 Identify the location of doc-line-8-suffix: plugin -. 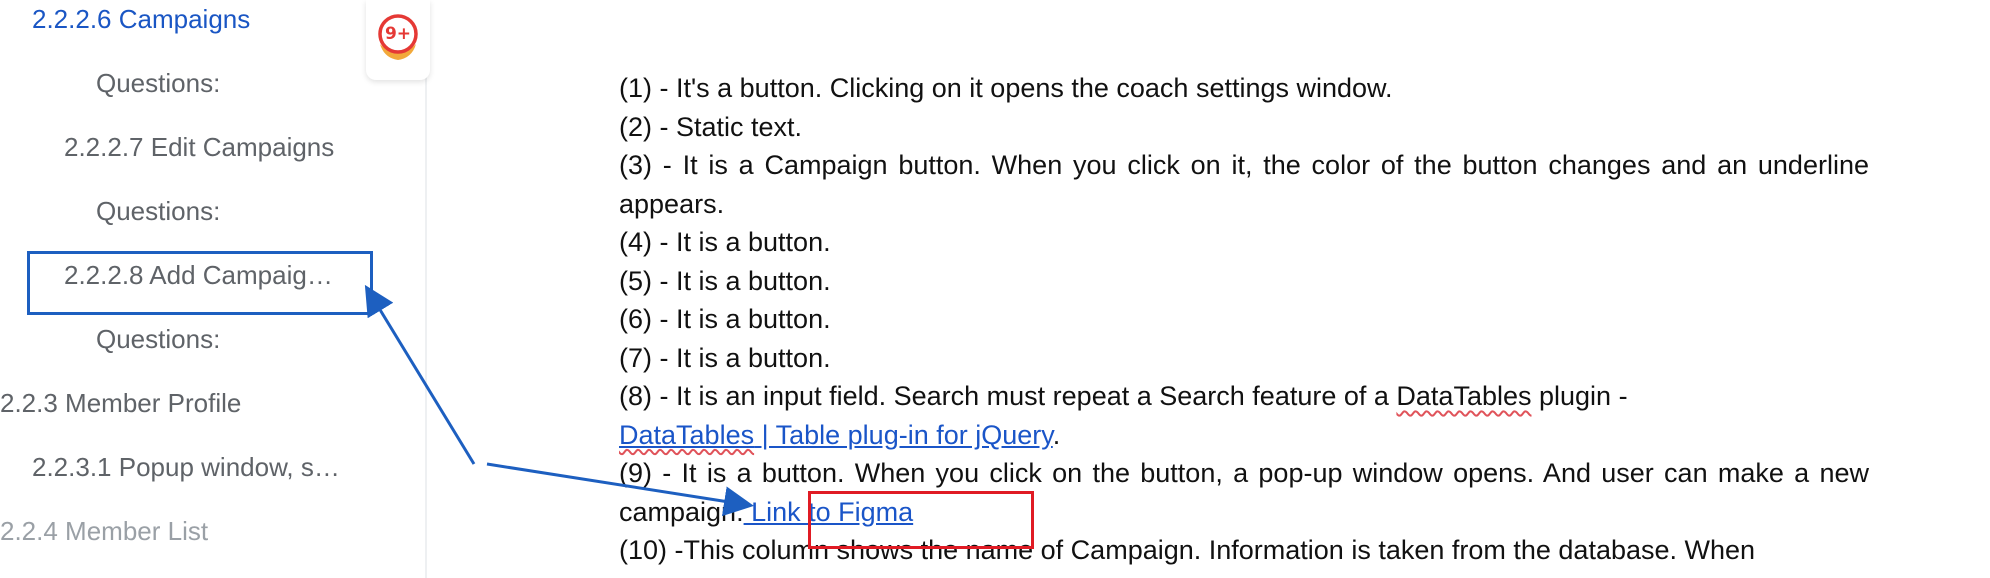
(1579, 396).